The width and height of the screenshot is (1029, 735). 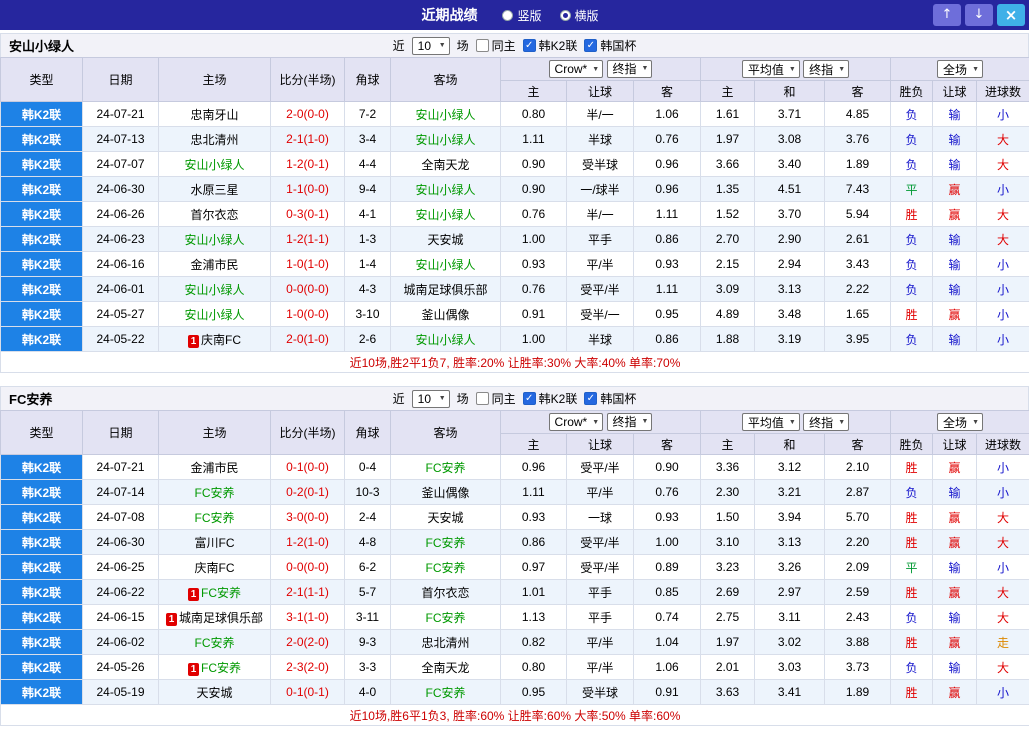 What do you see at coordinates (533, 264) in the screenshot?
I see `odds1-home-cell: 0.93` at bounding box center [533, 264].